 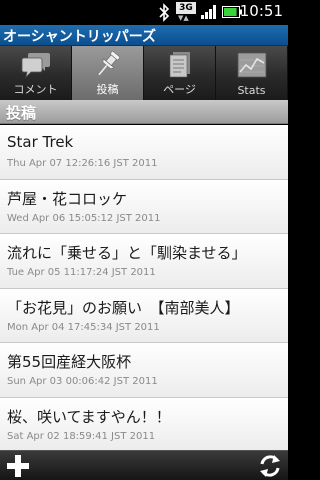 I want to click on signal-icon, so click(x=208, y=12).